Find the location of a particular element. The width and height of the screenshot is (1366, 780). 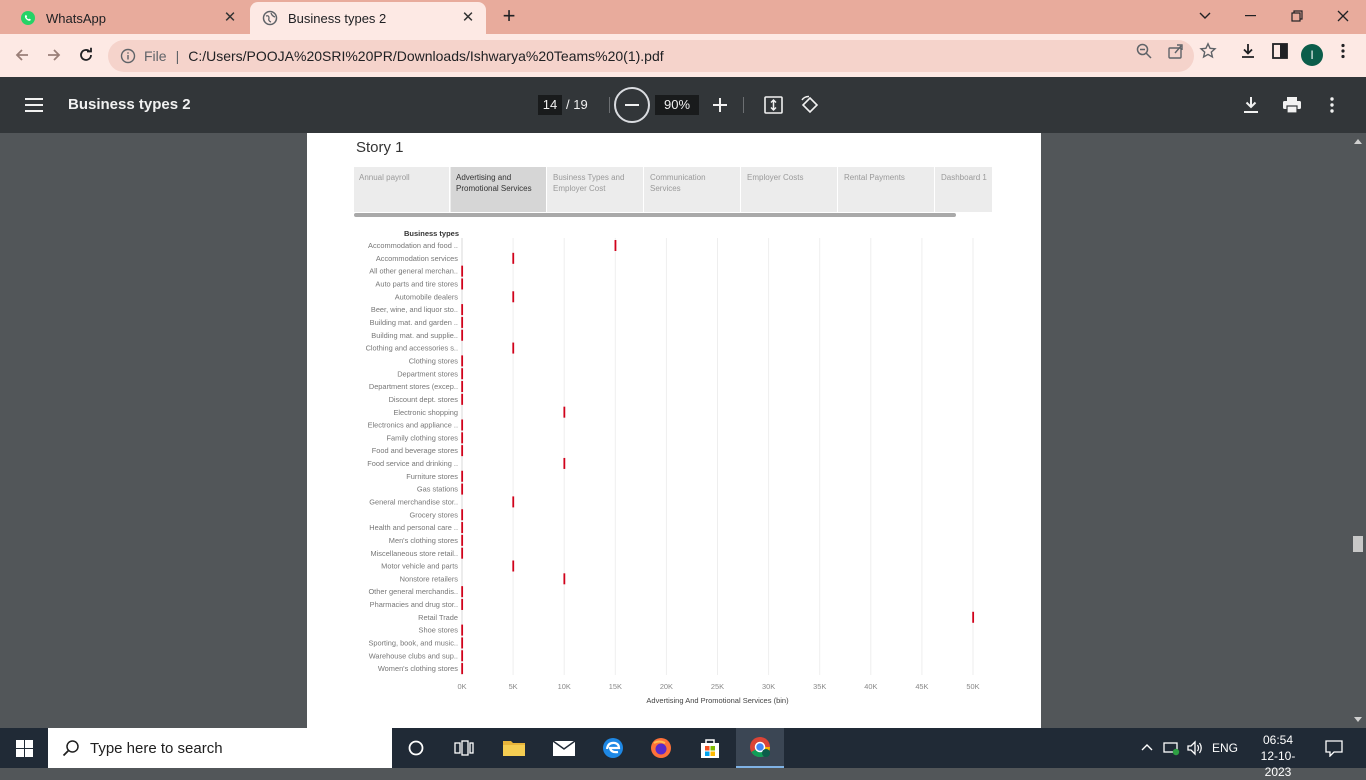

zoom-level-input: 90% is located at coordinates (677, 105).